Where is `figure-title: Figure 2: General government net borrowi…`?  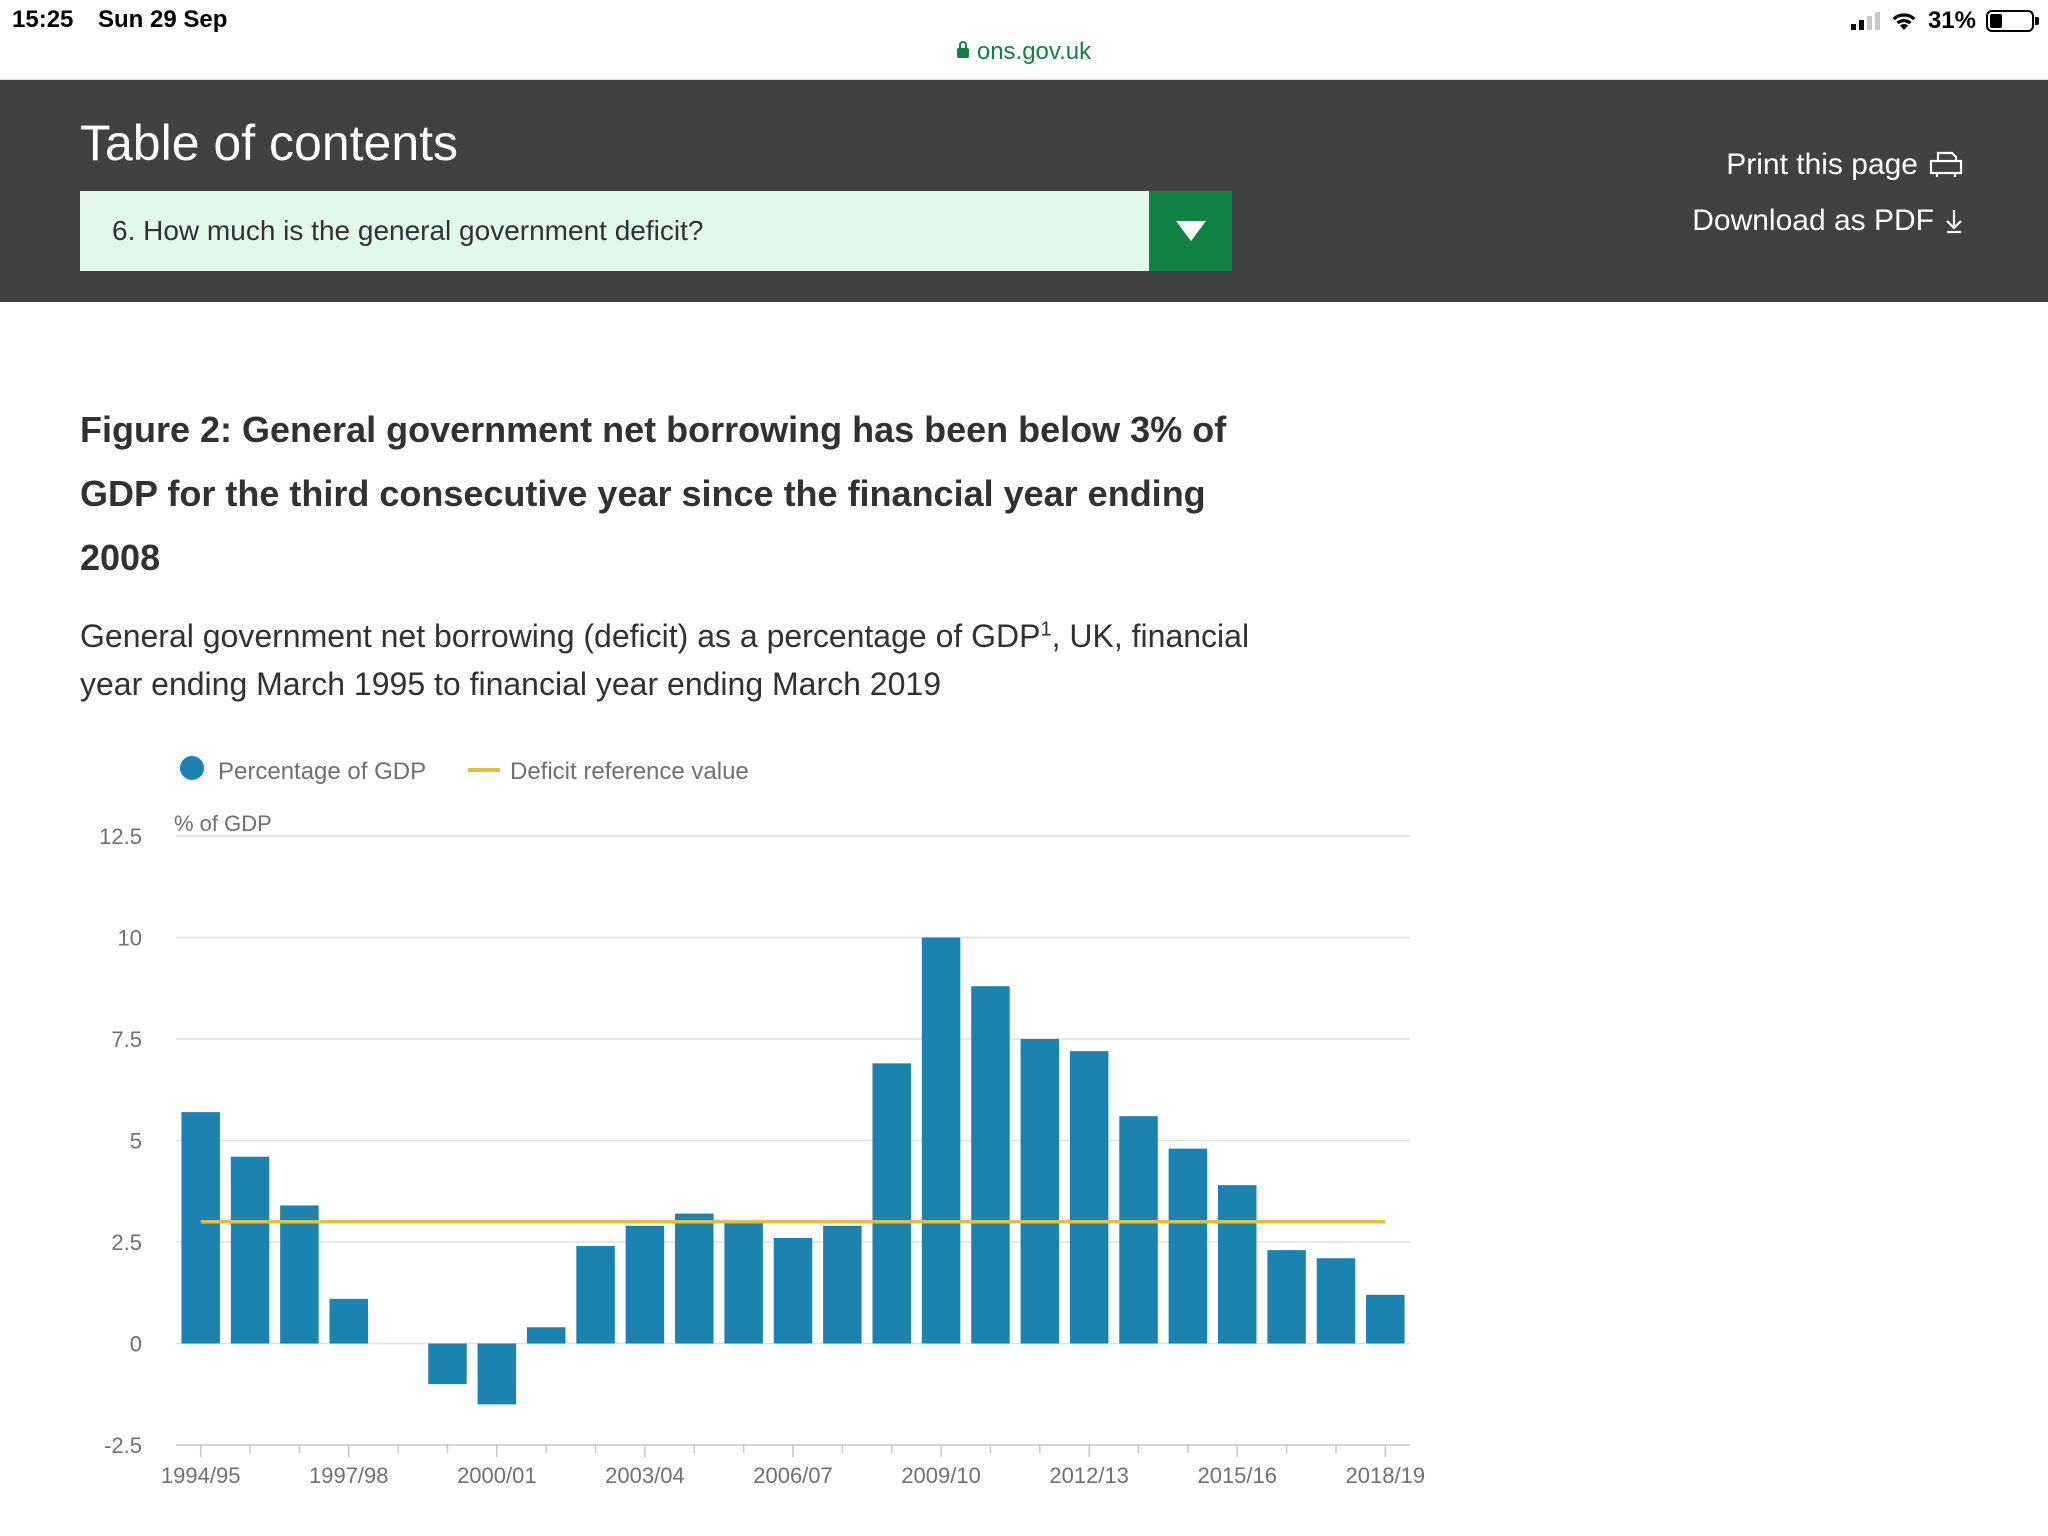
figure-title: Figure 2: General government net borrowi… is located at coordinates (653, 493).